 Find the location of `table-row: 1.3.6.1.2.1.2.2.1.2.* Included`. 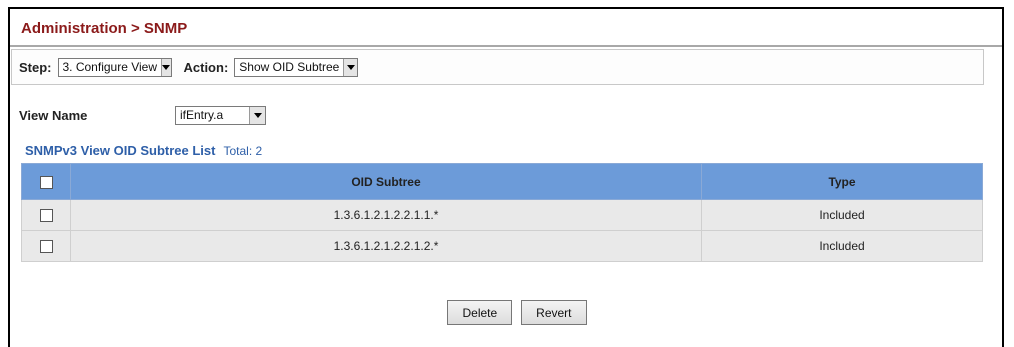

table-row: 1.3.6.1.2.1.2.2.1.2.* Included is located at coordinates (502, 246).